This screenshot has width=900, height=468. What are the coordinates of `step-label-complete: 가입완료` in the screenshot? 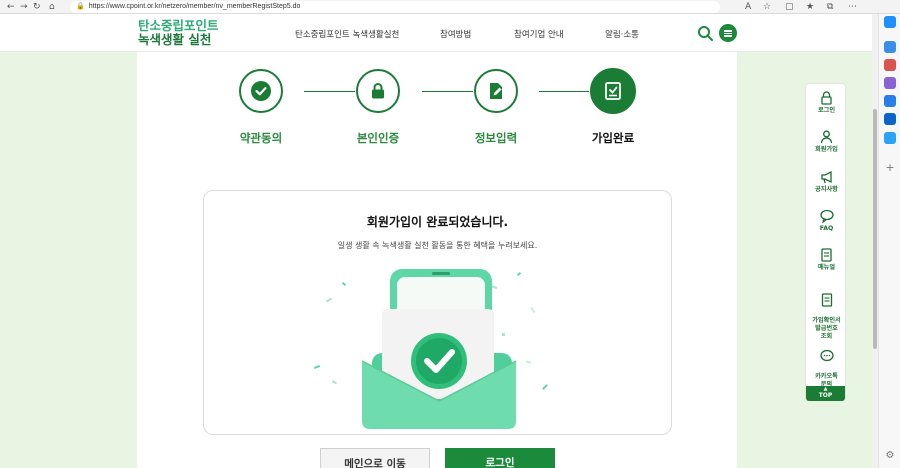 It's located at (613, 138).